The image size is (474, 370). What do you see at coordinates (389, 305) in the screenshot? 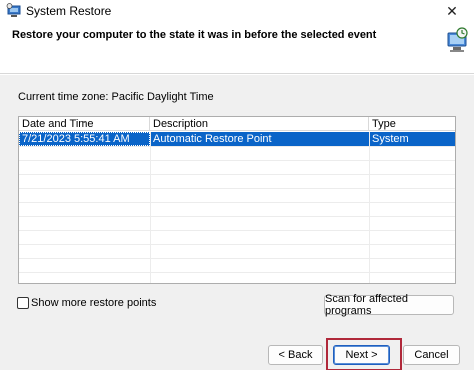
I see `scan-affected-programs-button: Scan for affected programs` at bounding box center [389, 305].